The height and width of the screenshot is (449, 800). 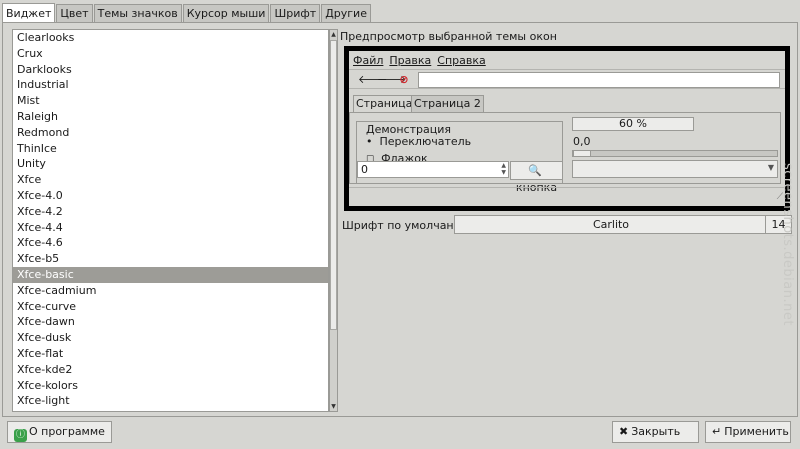 I want to click on close-button: ✖ Закрыть, so click(x=655, y=432).